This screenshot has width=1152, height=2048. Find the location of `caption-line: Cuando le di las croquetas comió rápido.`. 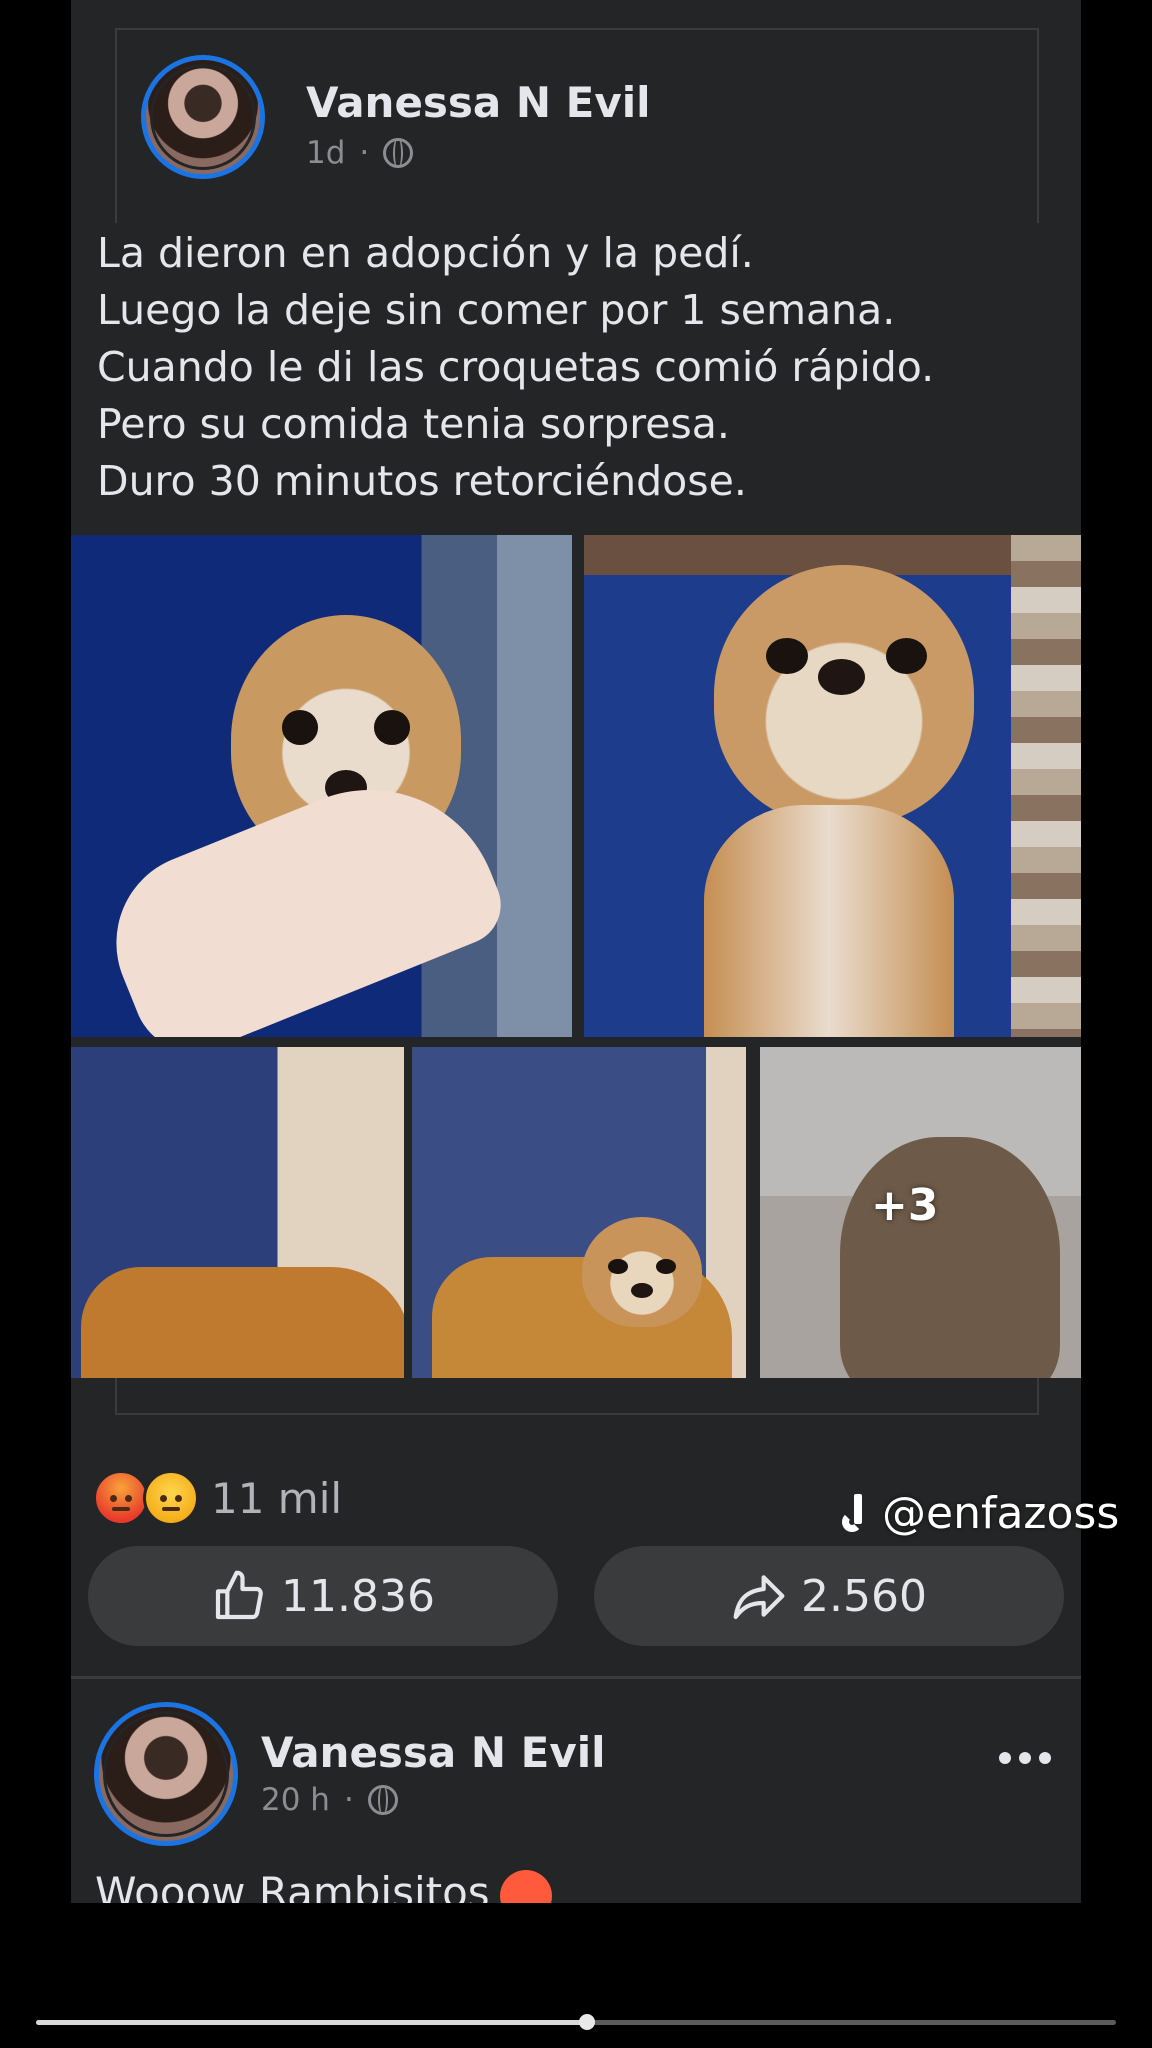

caption-line: Cuando le di las croquetas comió rápido. is located at coordinates (516, 367).